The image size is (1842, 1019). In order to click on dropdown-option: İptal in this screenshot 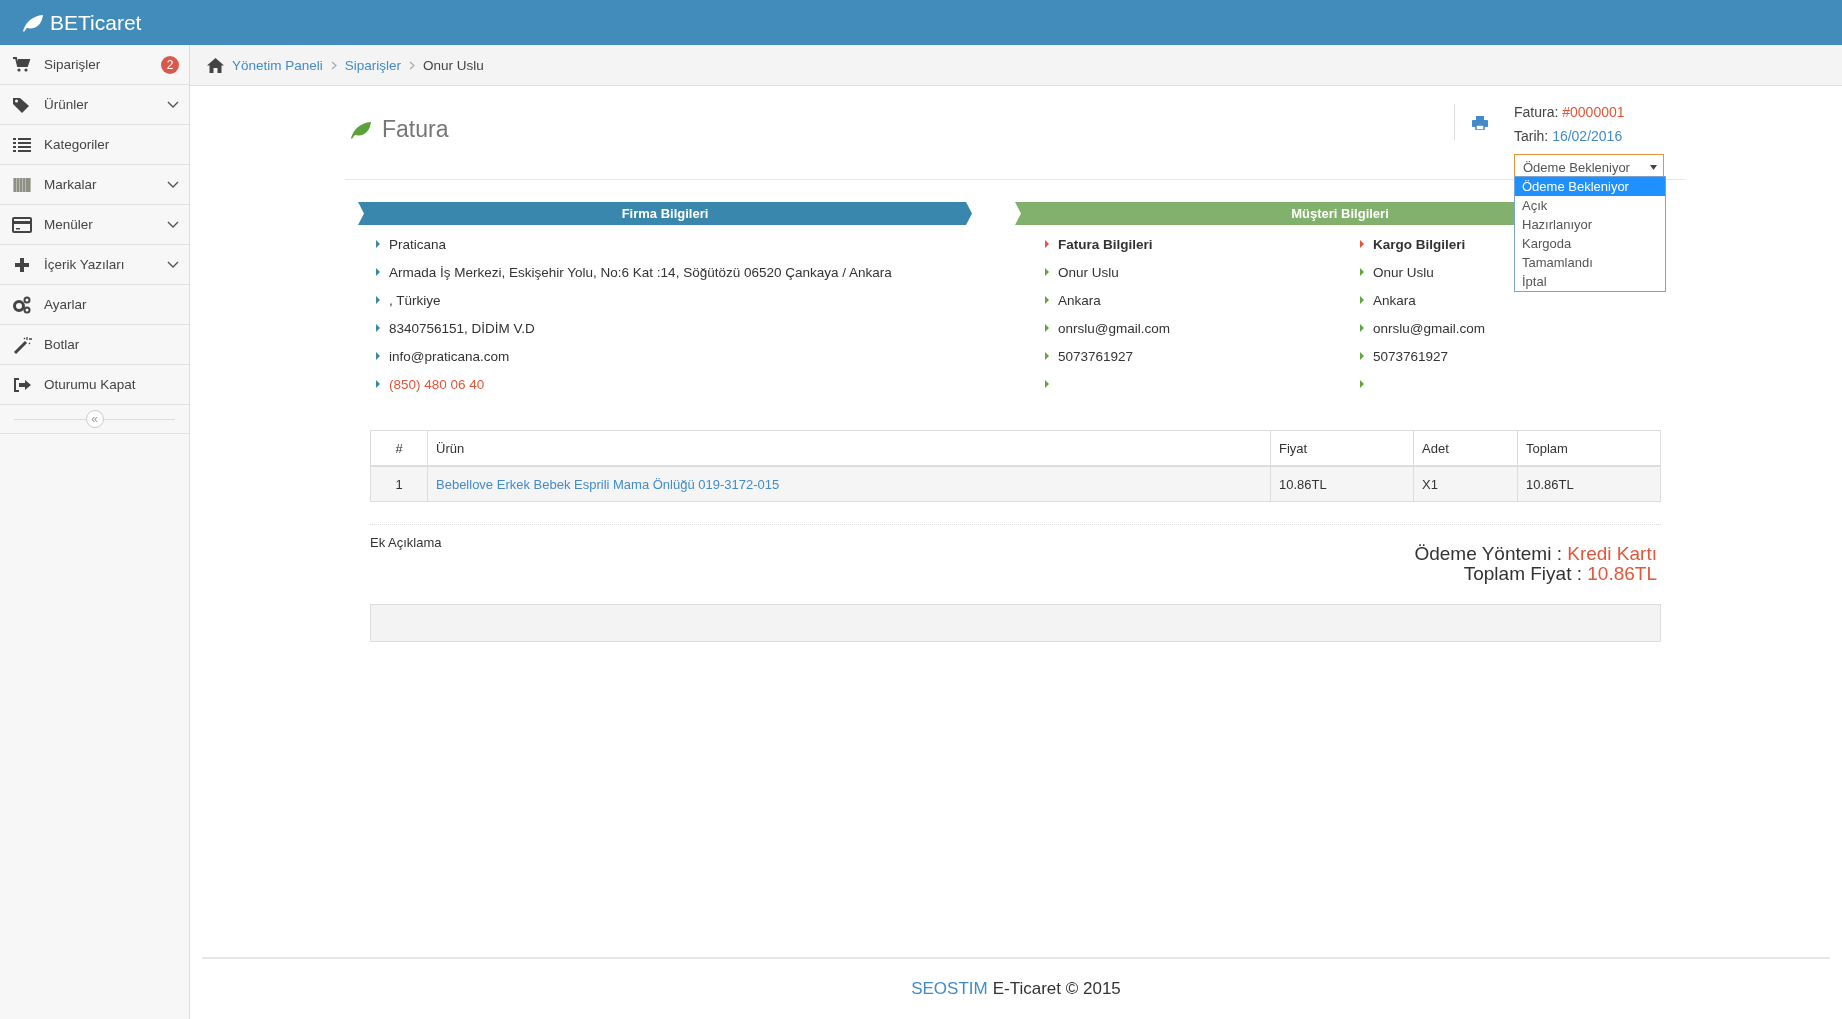, I will do `click(1590, 281)`.